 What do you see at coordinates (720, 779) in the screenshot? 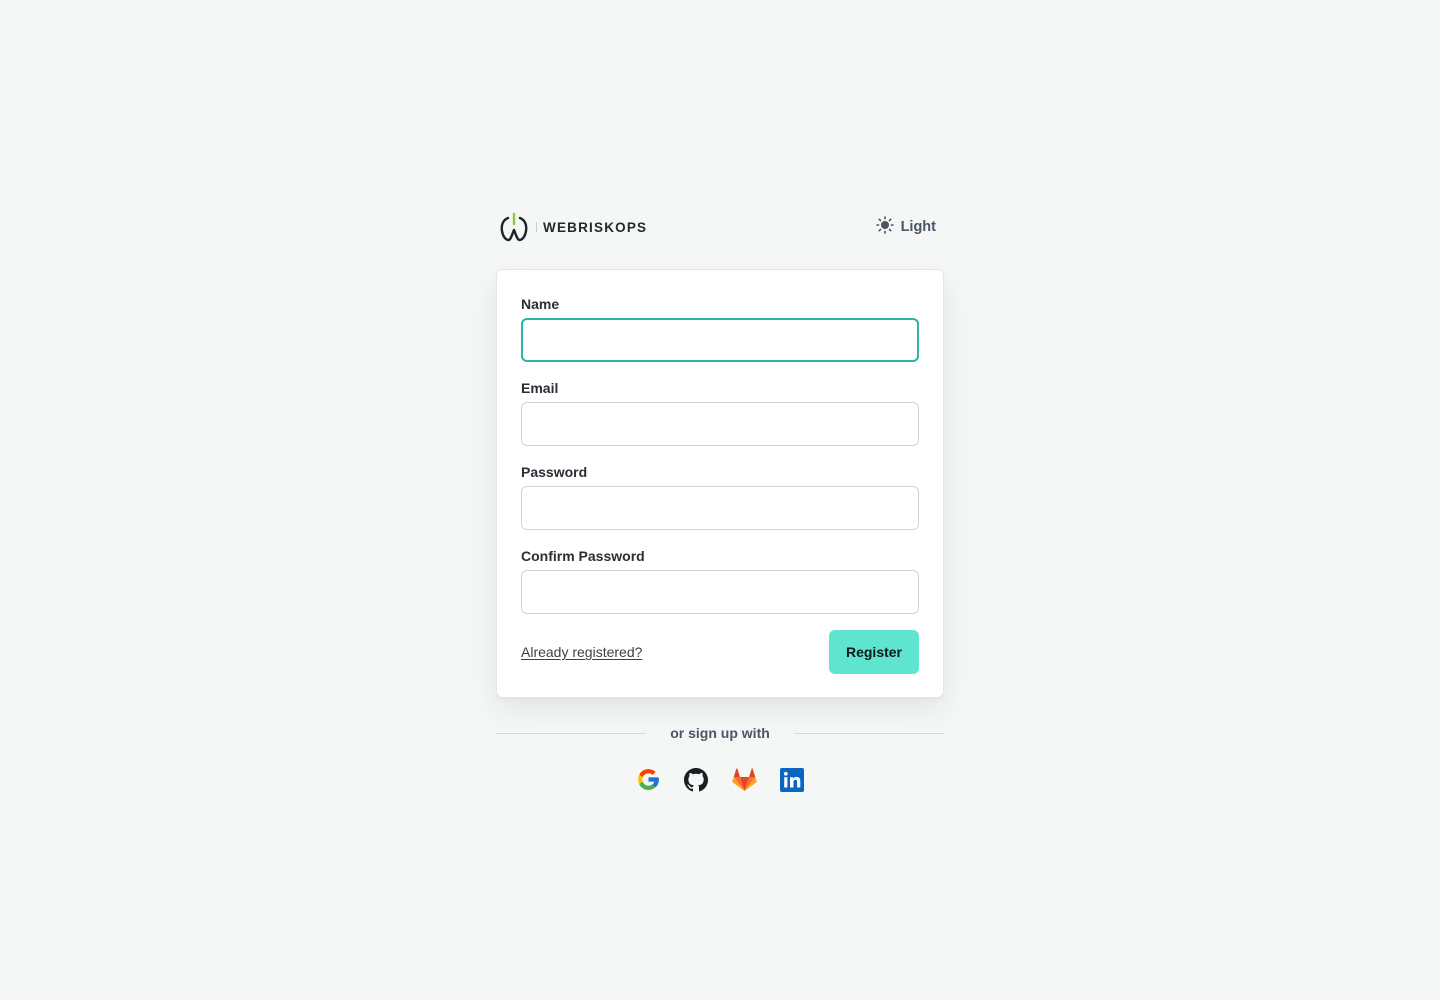
I see `social-login-buttons` at bounding box center [720, 779].